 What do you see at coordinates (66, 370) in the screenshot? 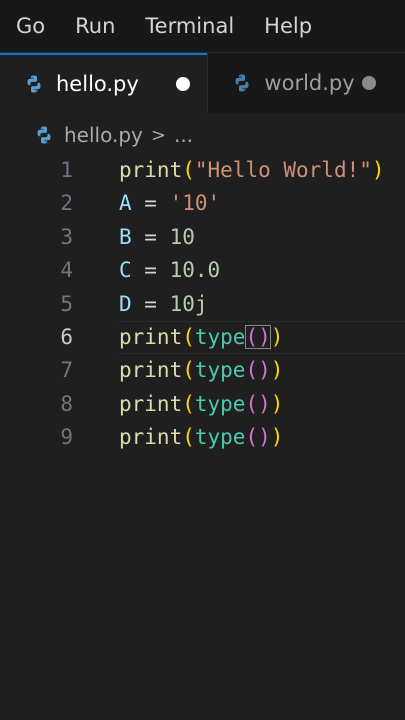
I see `line-number: 7` at bounding box center [66, 370].